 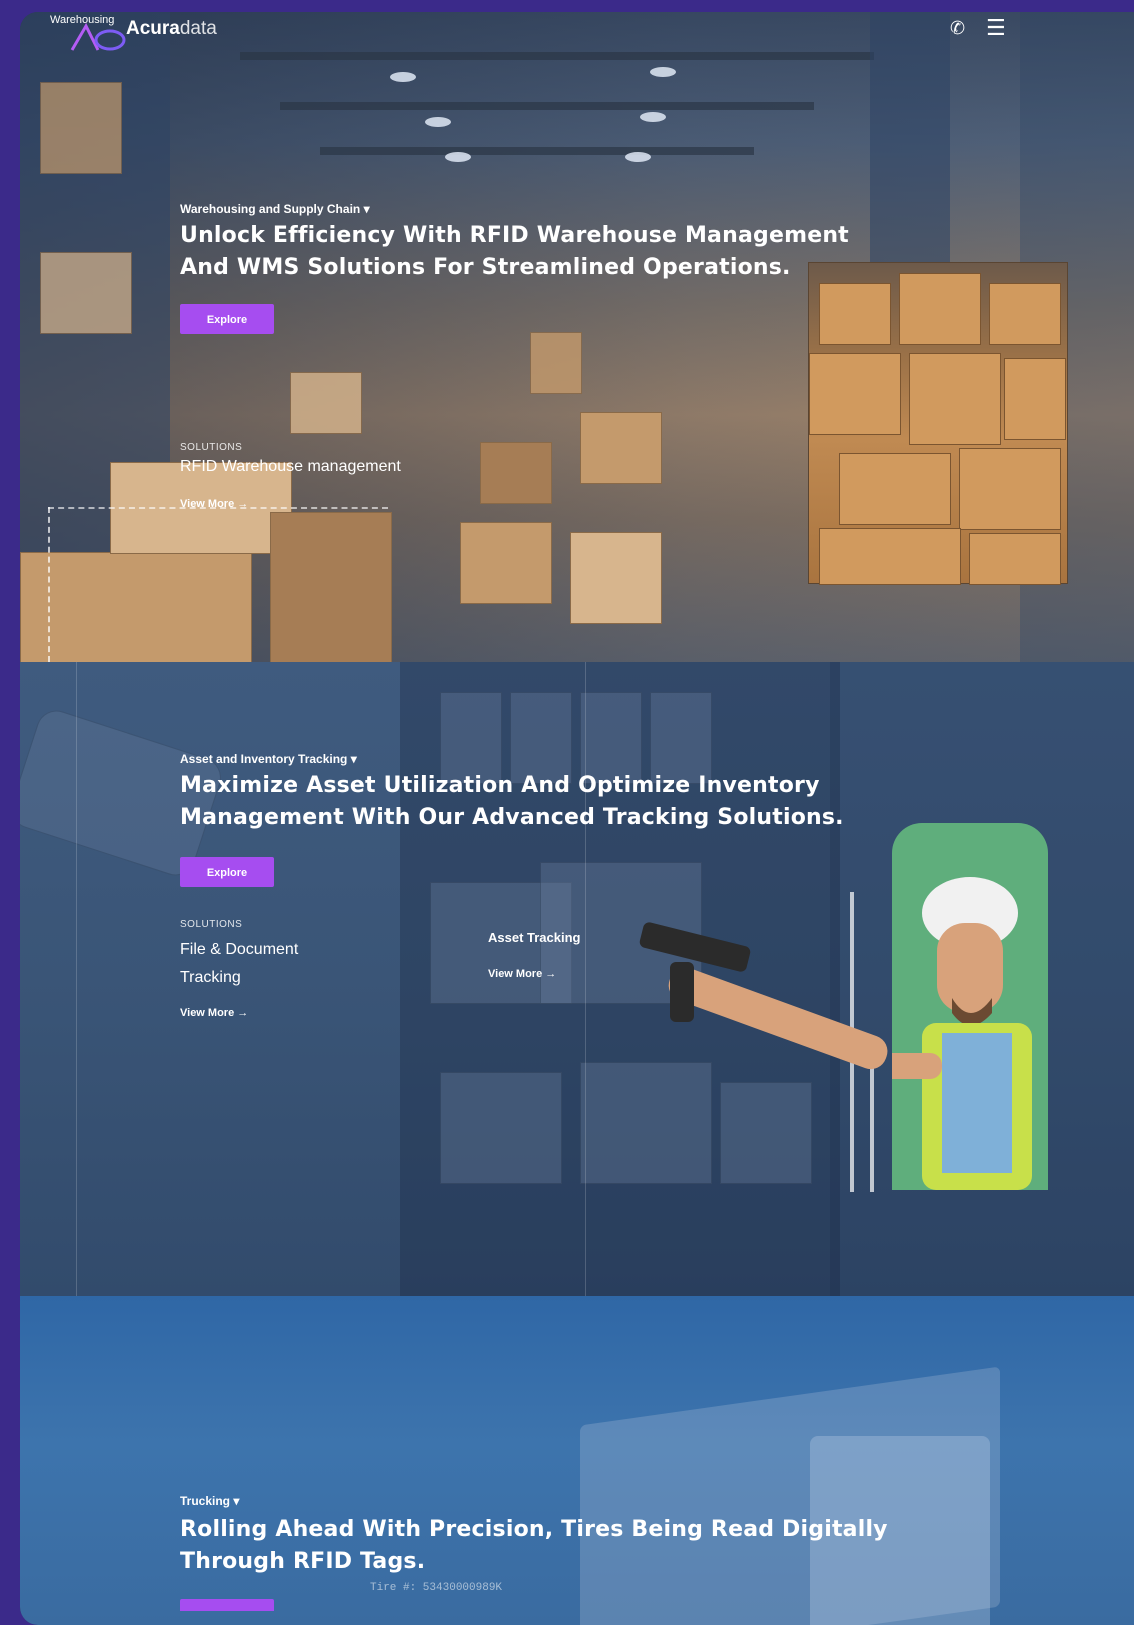 I want to click on solution-title: RFID Warehouse management, so click(x=290, y=467).